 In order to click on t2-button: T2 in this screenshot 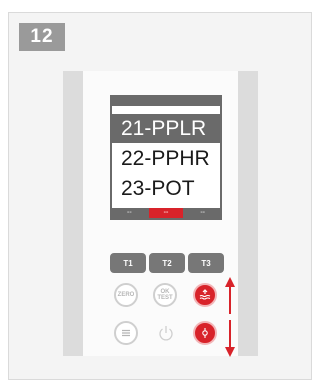, I will do `click(167, 263)`.